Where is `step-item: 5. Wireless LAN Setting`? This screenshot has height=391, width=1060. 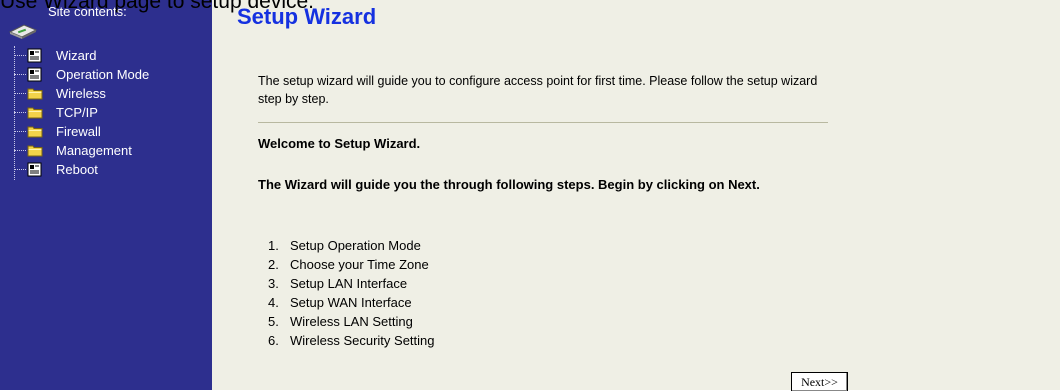
step-item: 5. Wireless LAN Setting is located at coordinates (351, 321).